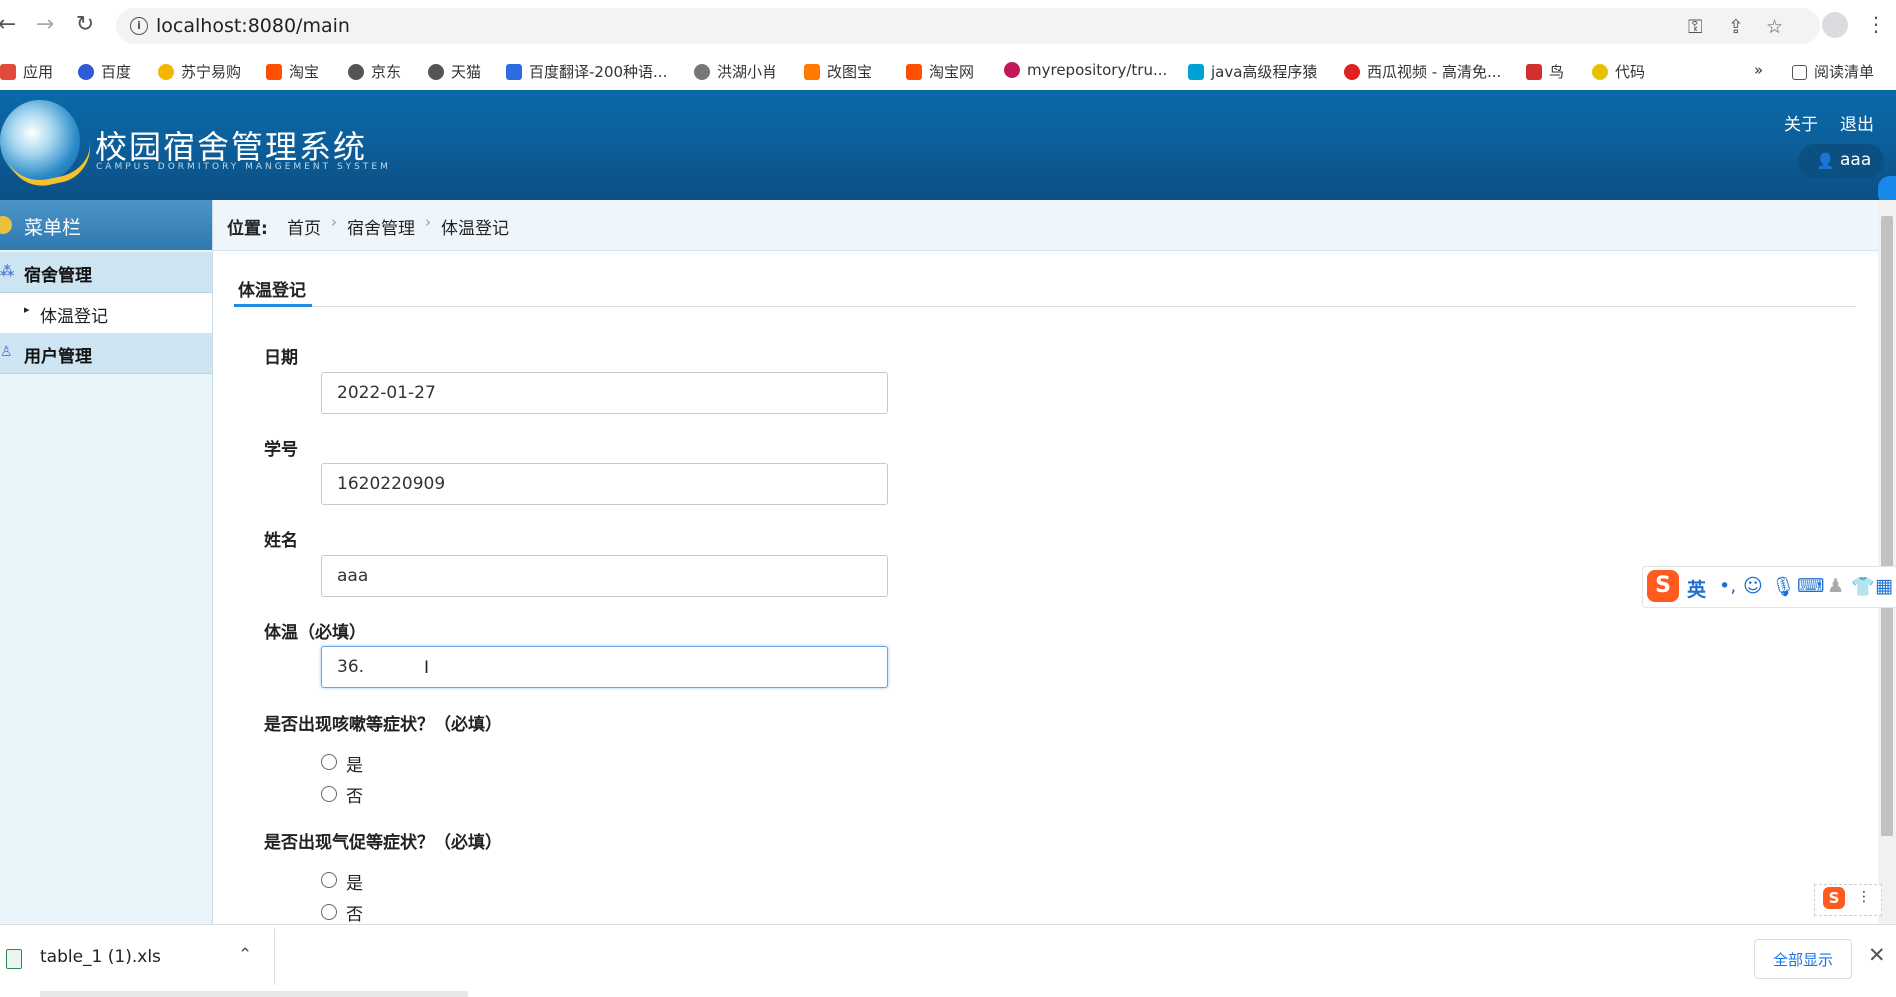 The width and height of the screenshot is (1896, 997). What do you see at coordinates (1557, 72) in the screenshot?
I see `bookmark-label: 鸟` at bounding box center [1557, 72].